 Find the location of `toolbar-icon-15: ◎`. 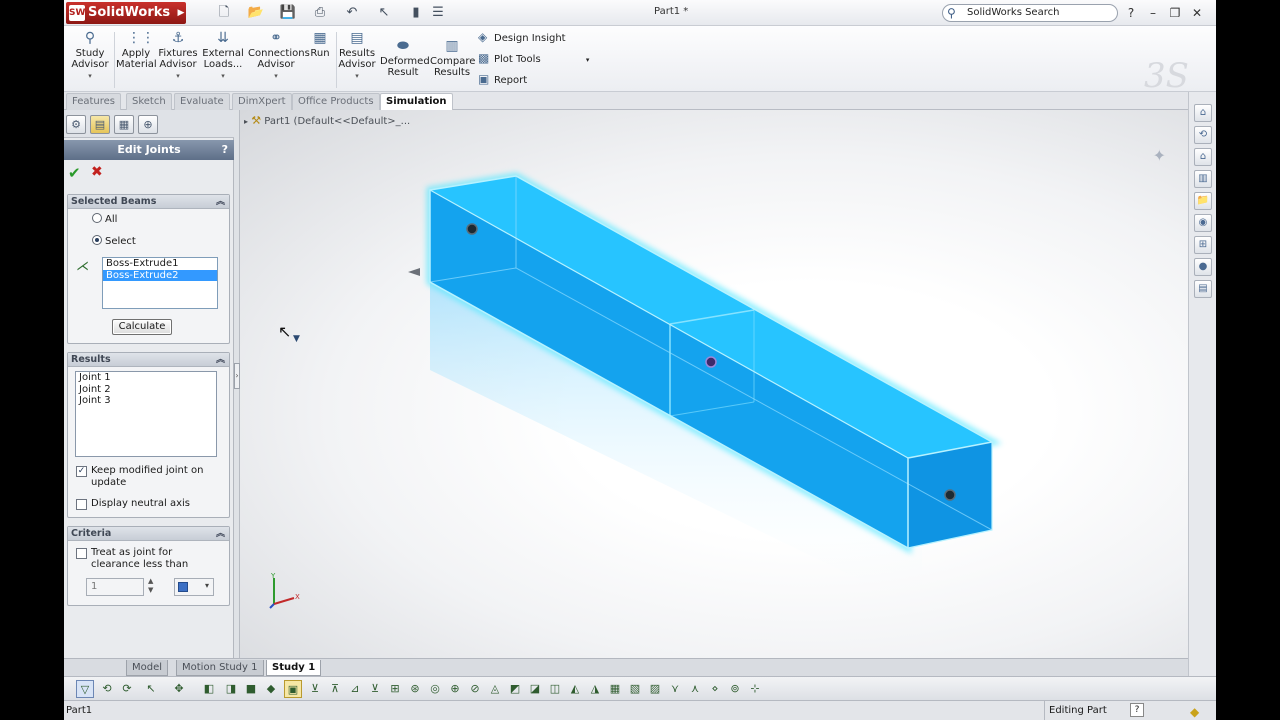

toolbar-icon-15: ◎ is located at coordinates (435, 689).